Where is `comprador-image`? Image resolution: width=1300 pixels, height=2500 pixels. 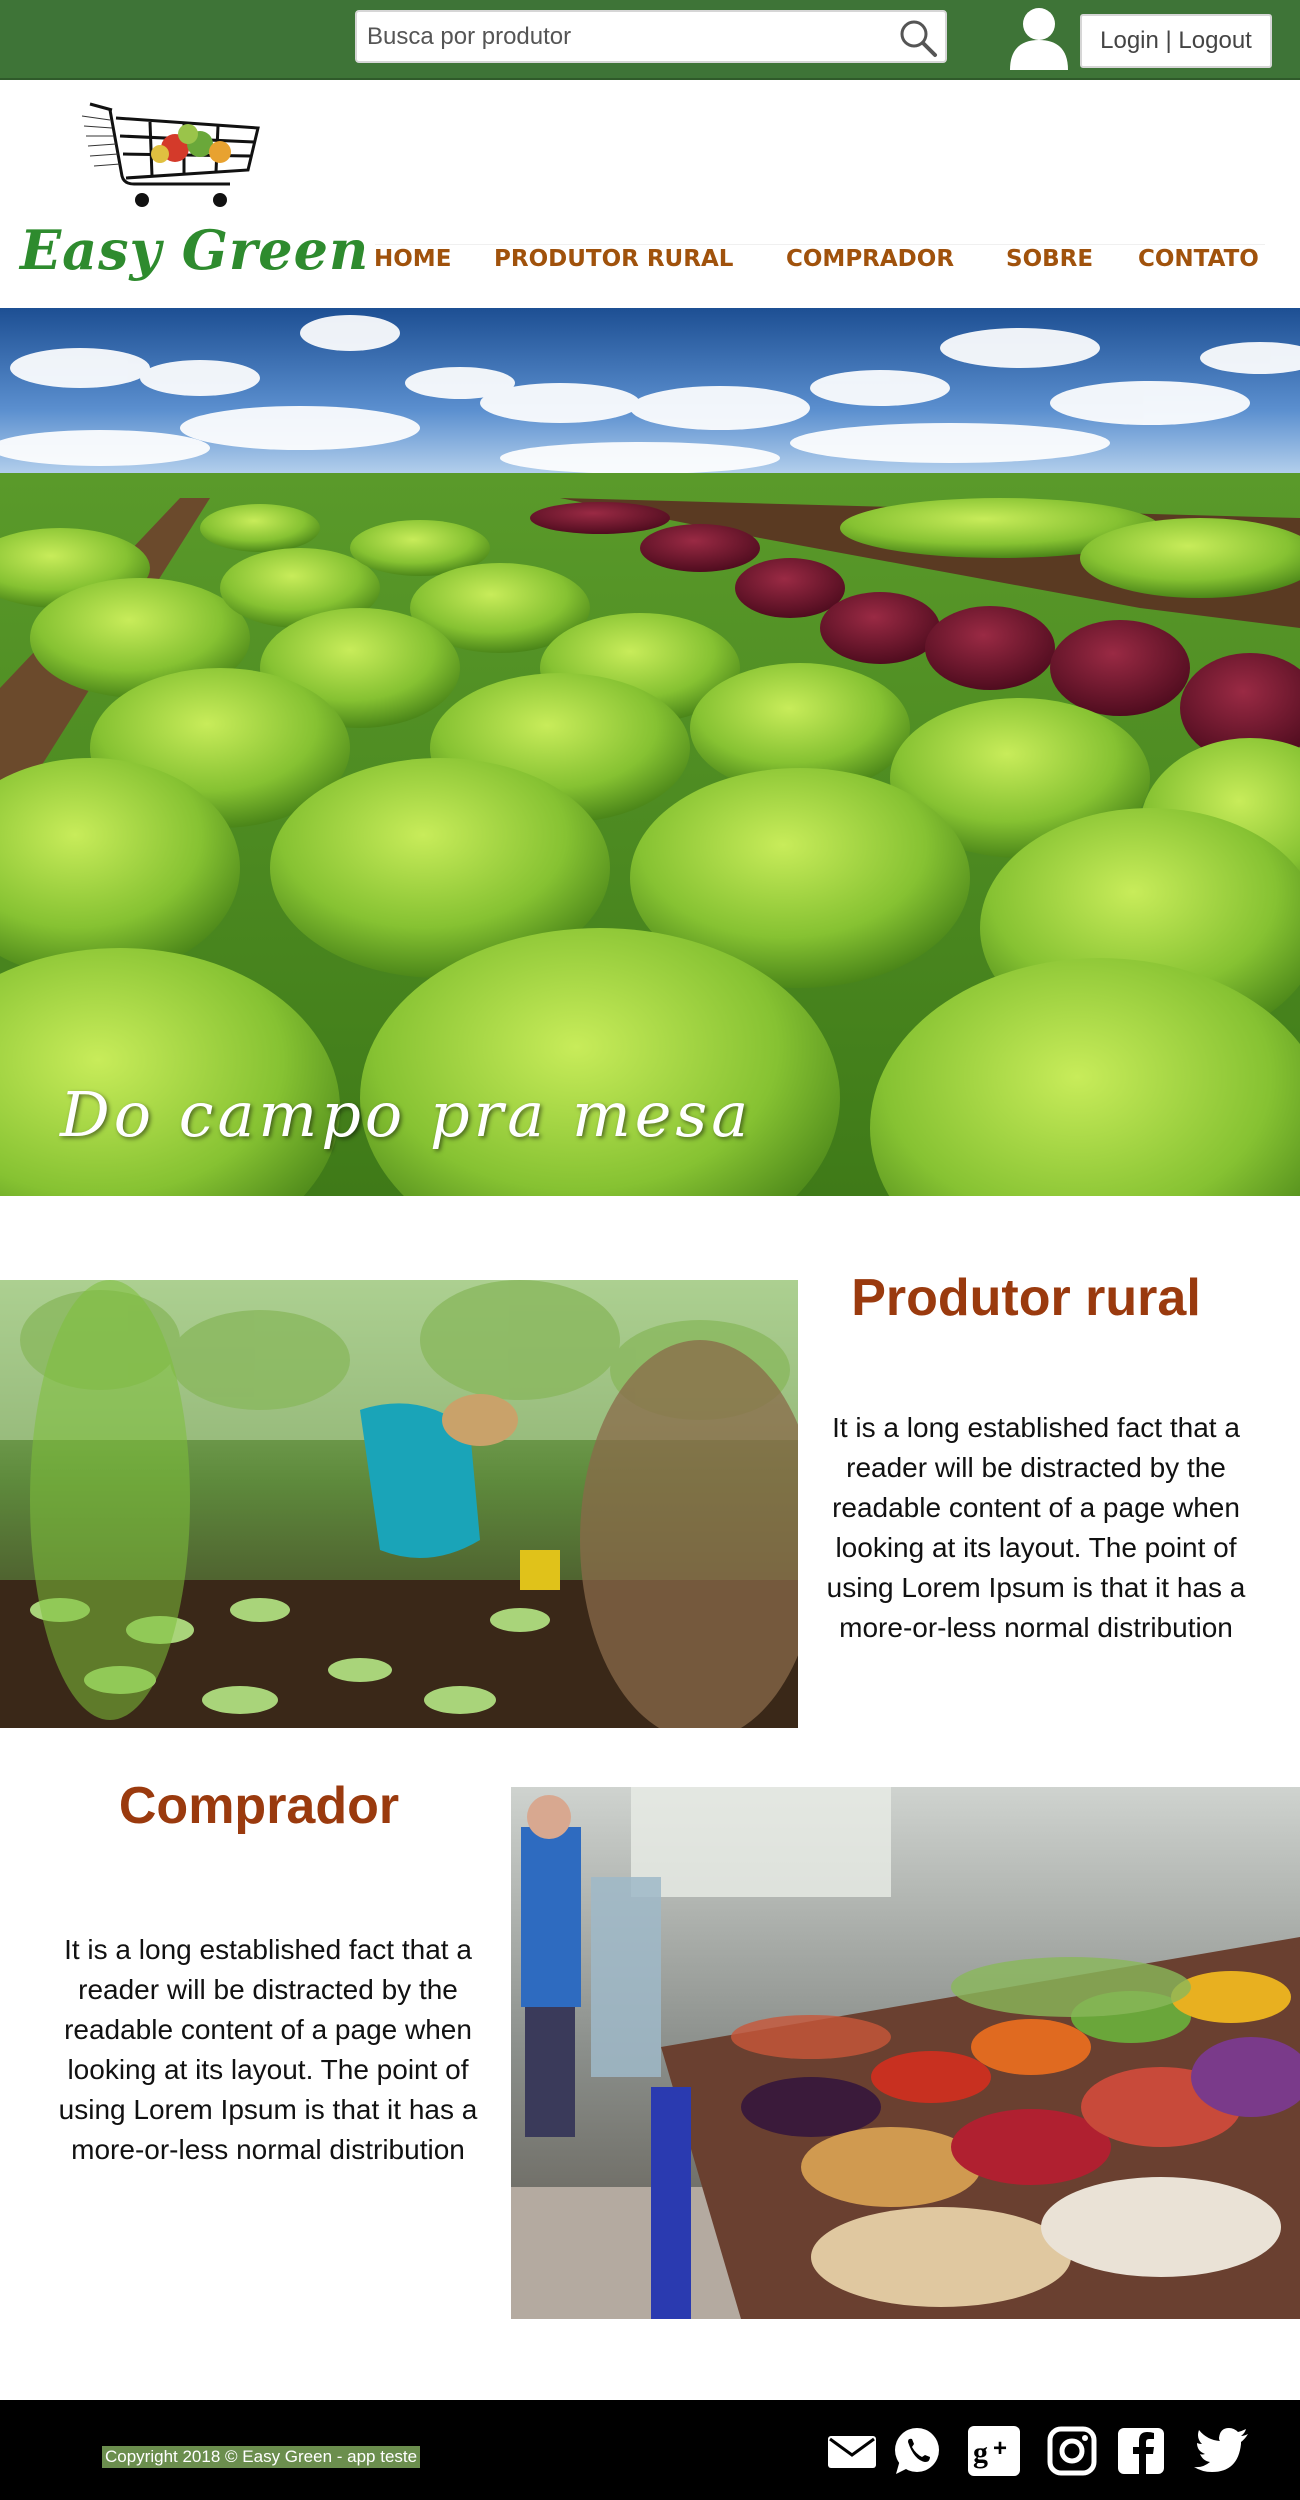
comprador-image is located at coordinates (905, 2053).